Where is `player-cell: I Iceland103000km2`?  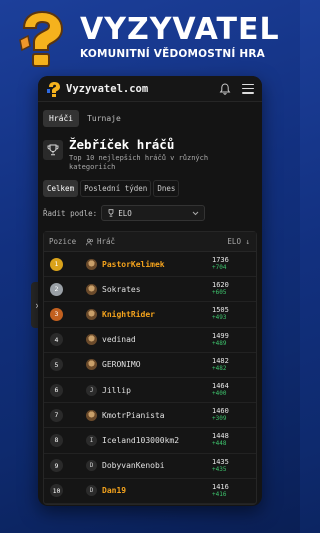
player-cell: I Iceland103000km2 is located at coordinates (149, 440).